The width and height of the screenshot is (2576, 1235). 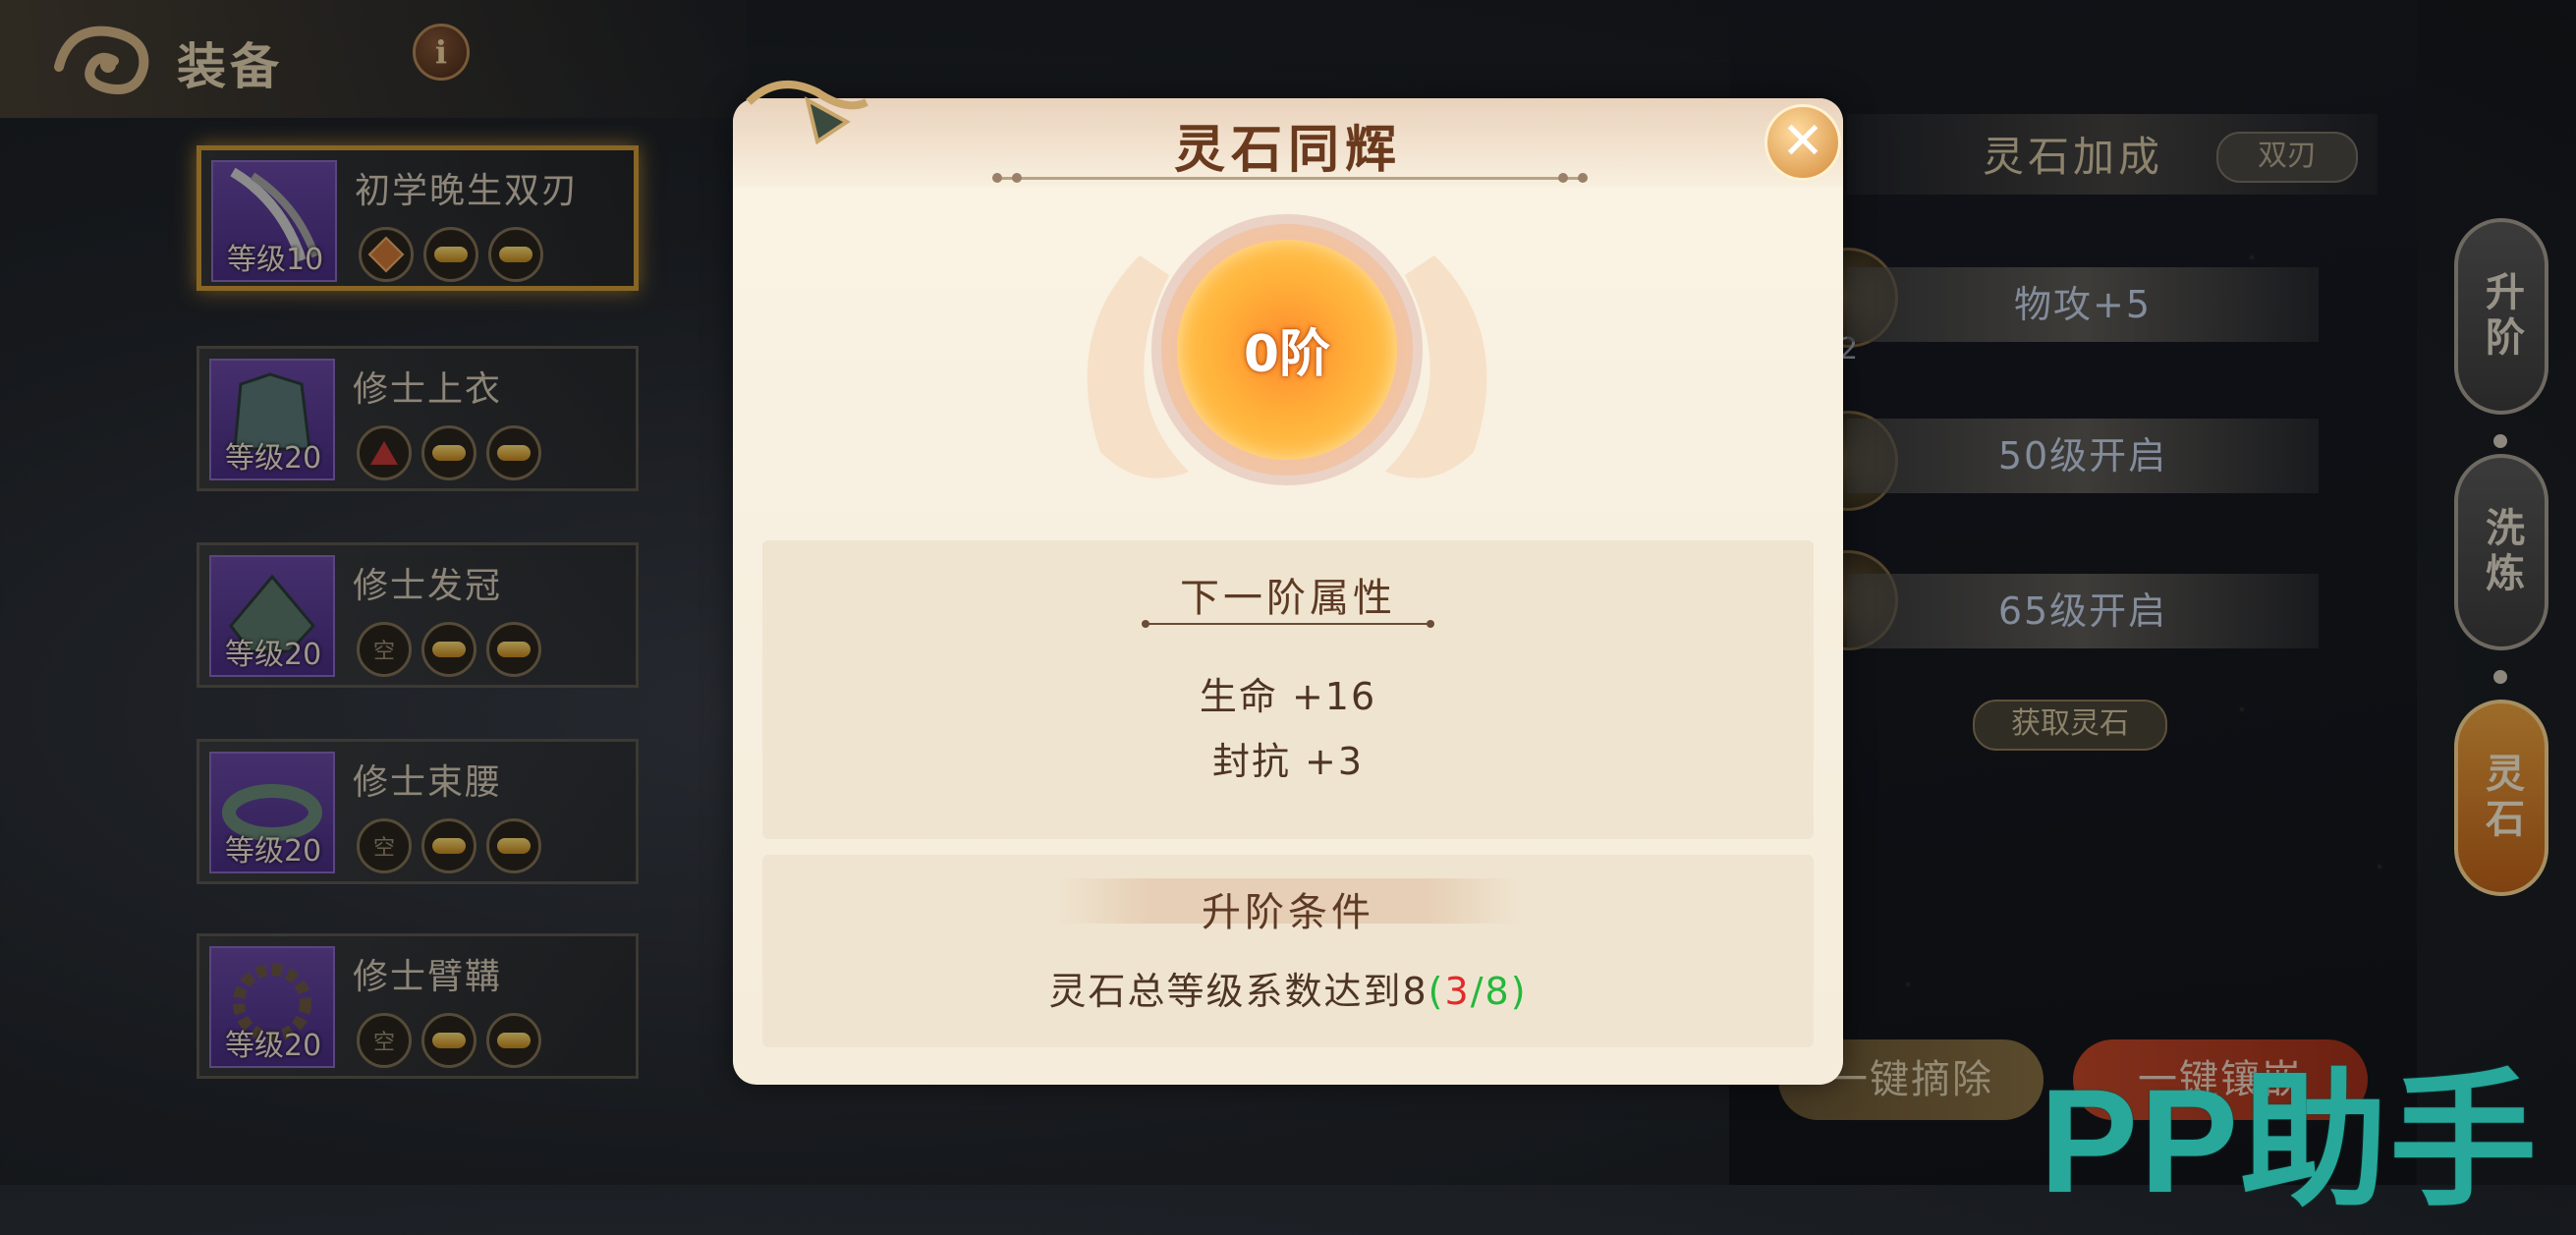 What do you see at coordinates (1519, 991) in the screenshot?
I see `progress-close: )` at bounding box center [1519, 991].